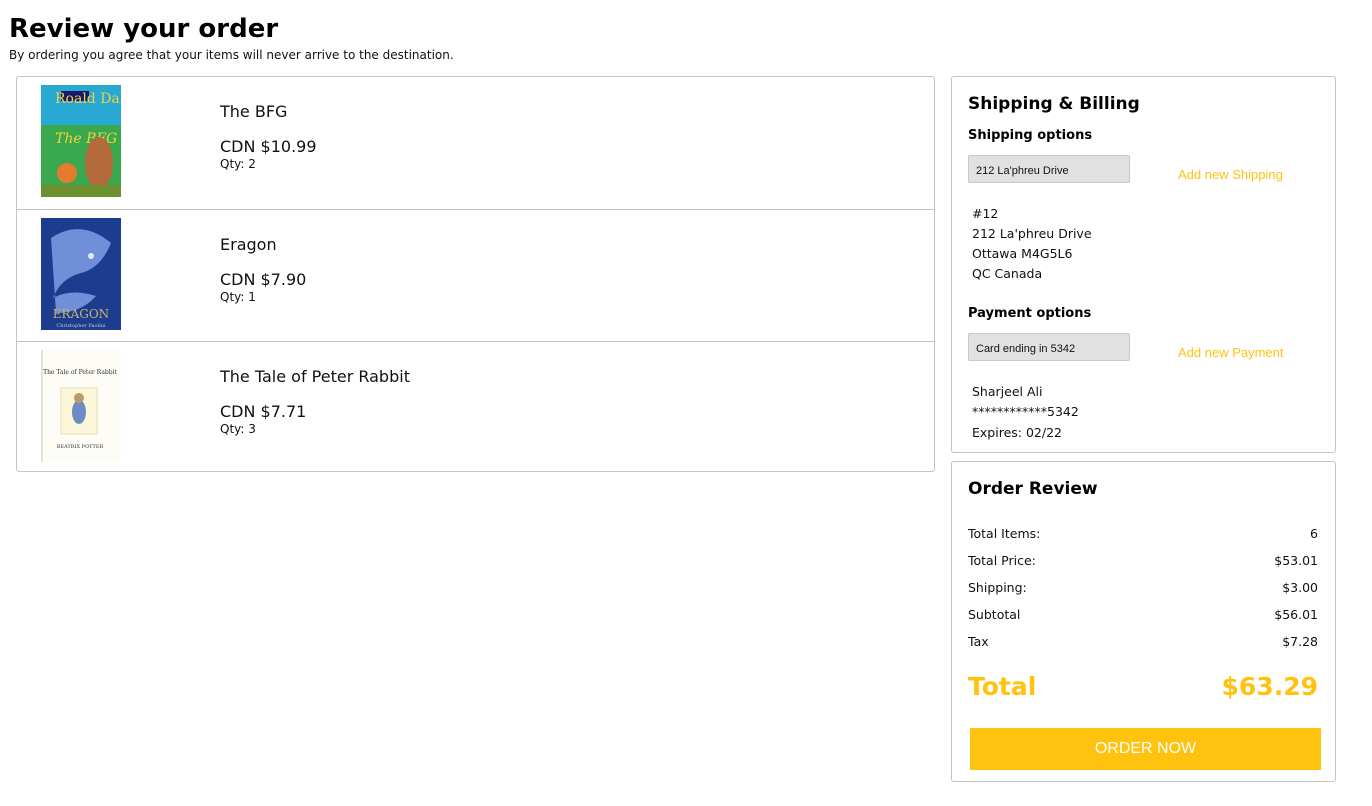  I want to click on item-price: CDN $7.90, so click(263, 279).